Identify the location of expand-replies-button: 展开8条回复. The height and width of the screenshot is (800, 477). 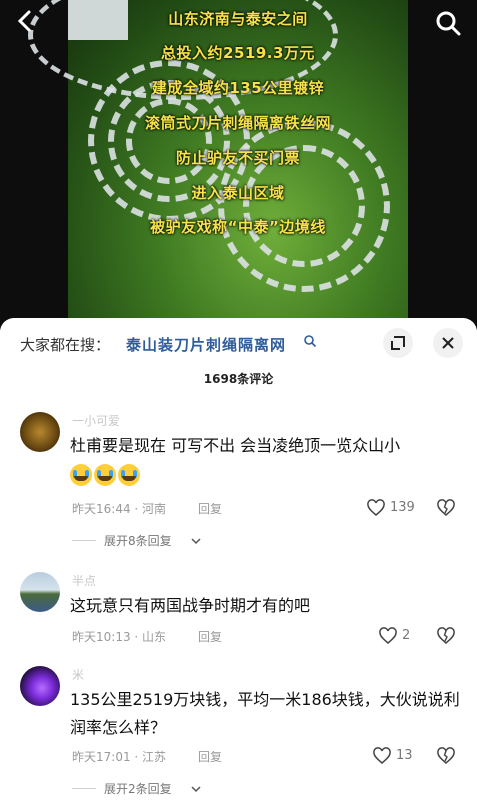
(138, 540).